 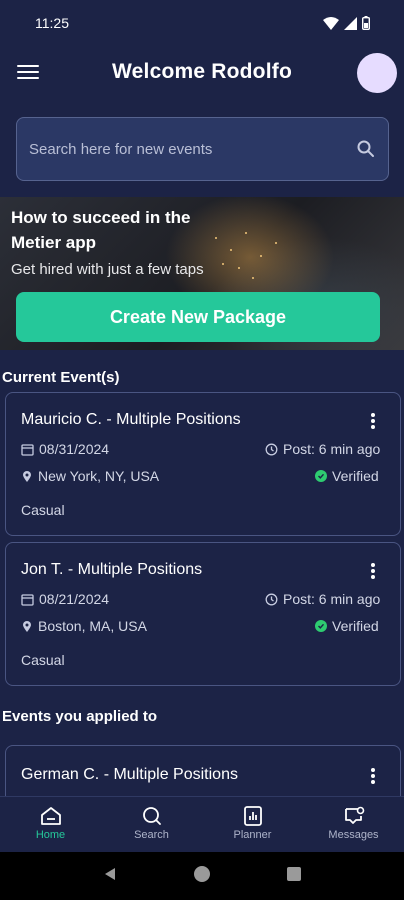 I want to click on nav-search: Search, so click(x=151, y=824).